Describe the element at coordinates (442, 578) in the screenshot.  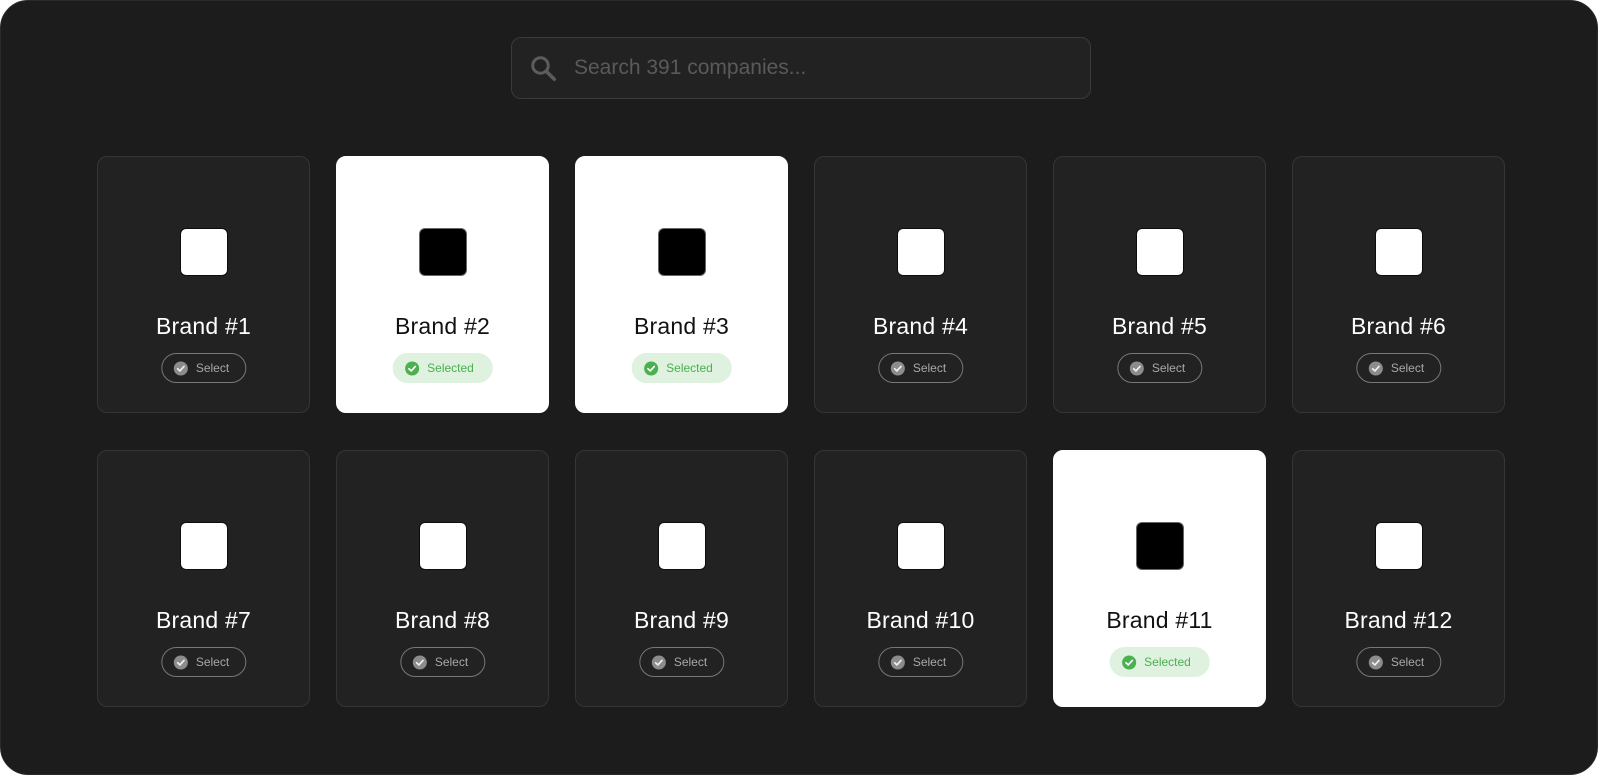
I see `brand-card: Brand #8 Select` at that location.